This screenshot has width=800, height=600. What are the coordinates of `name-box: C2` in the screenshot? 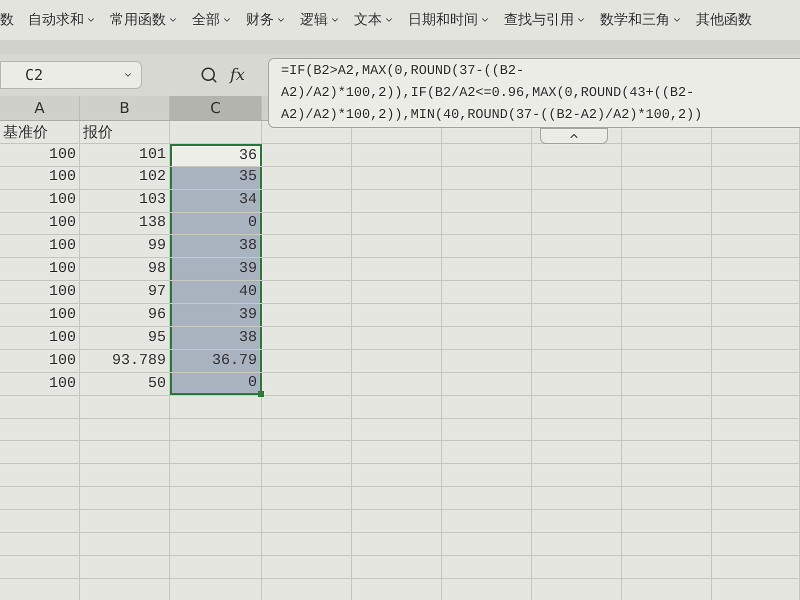 It's located at (71, 75).